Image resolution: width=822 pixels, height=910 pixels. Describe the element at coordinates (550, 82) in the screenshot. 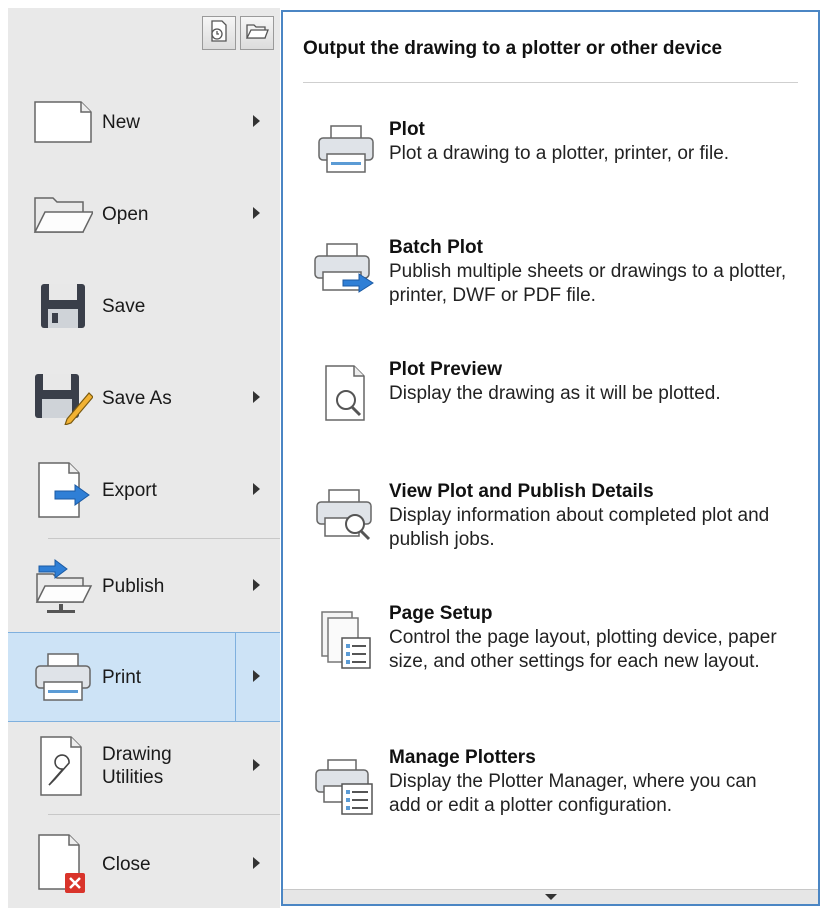

I see `heading-divider` at that location.